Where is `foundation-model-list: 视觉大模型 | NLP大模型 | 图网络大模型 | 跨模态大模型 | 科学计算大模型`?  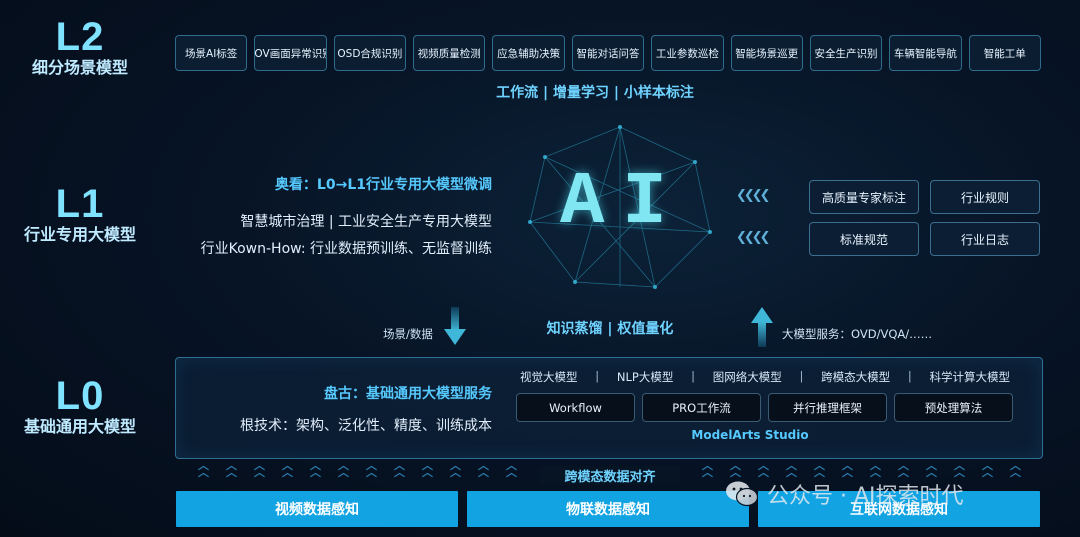
foundation-model-list: 视觉大模型 | NLP大模型 | 图网络大模型 | 跨模态大模型 | 科学计算大模型 is located at coordinates (765, 376).